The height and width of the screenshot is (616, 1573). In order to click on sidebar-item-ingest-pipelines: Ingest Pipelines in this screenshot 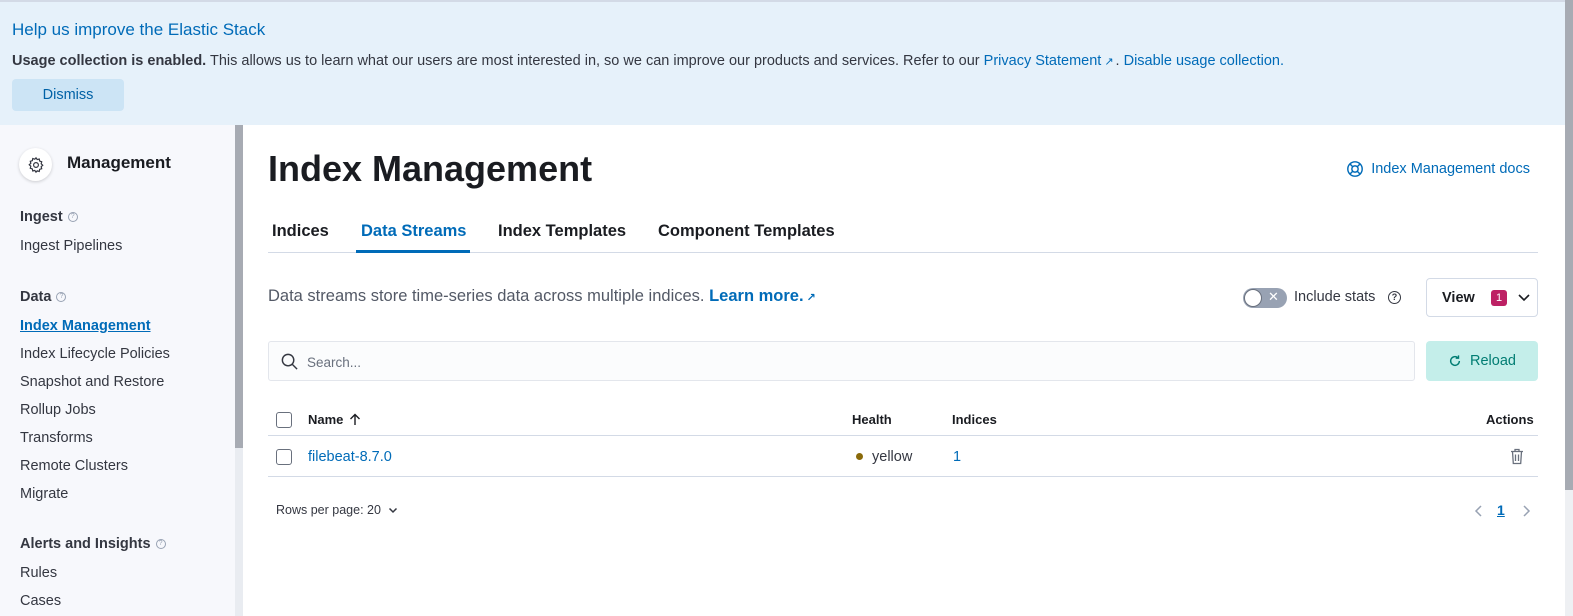, I will do `click(71, 246)`.